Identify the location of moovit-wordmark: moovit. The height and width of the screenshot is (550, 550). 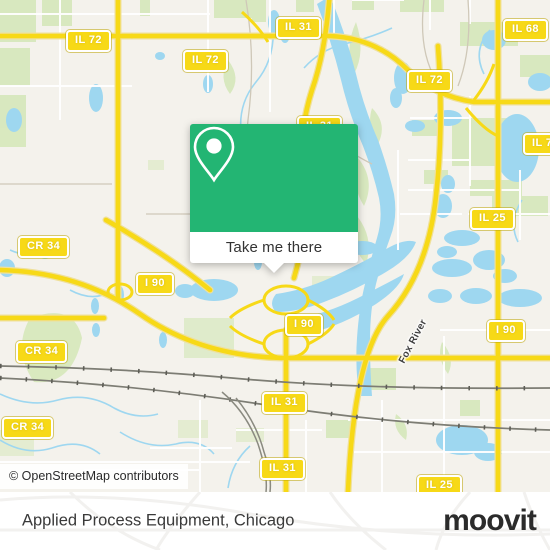
(490, 520).